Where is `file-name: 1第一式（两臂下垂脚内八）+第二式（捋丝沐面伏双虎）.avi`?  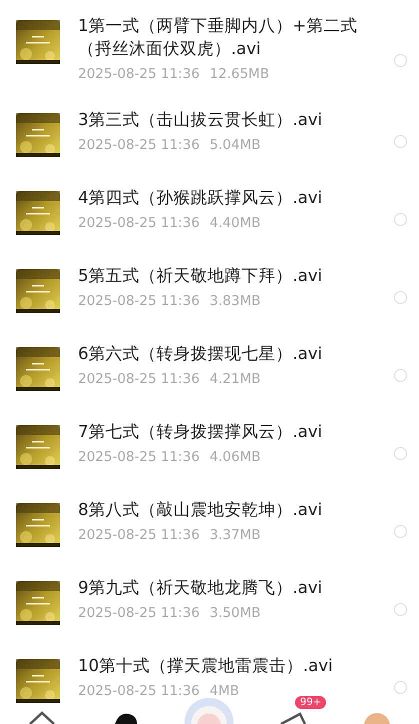 file-name: 1第一式（两臂下垂脚内八）+第二式（捋丝沐面伏双虎）.avi is located at coordinates (218, 37).